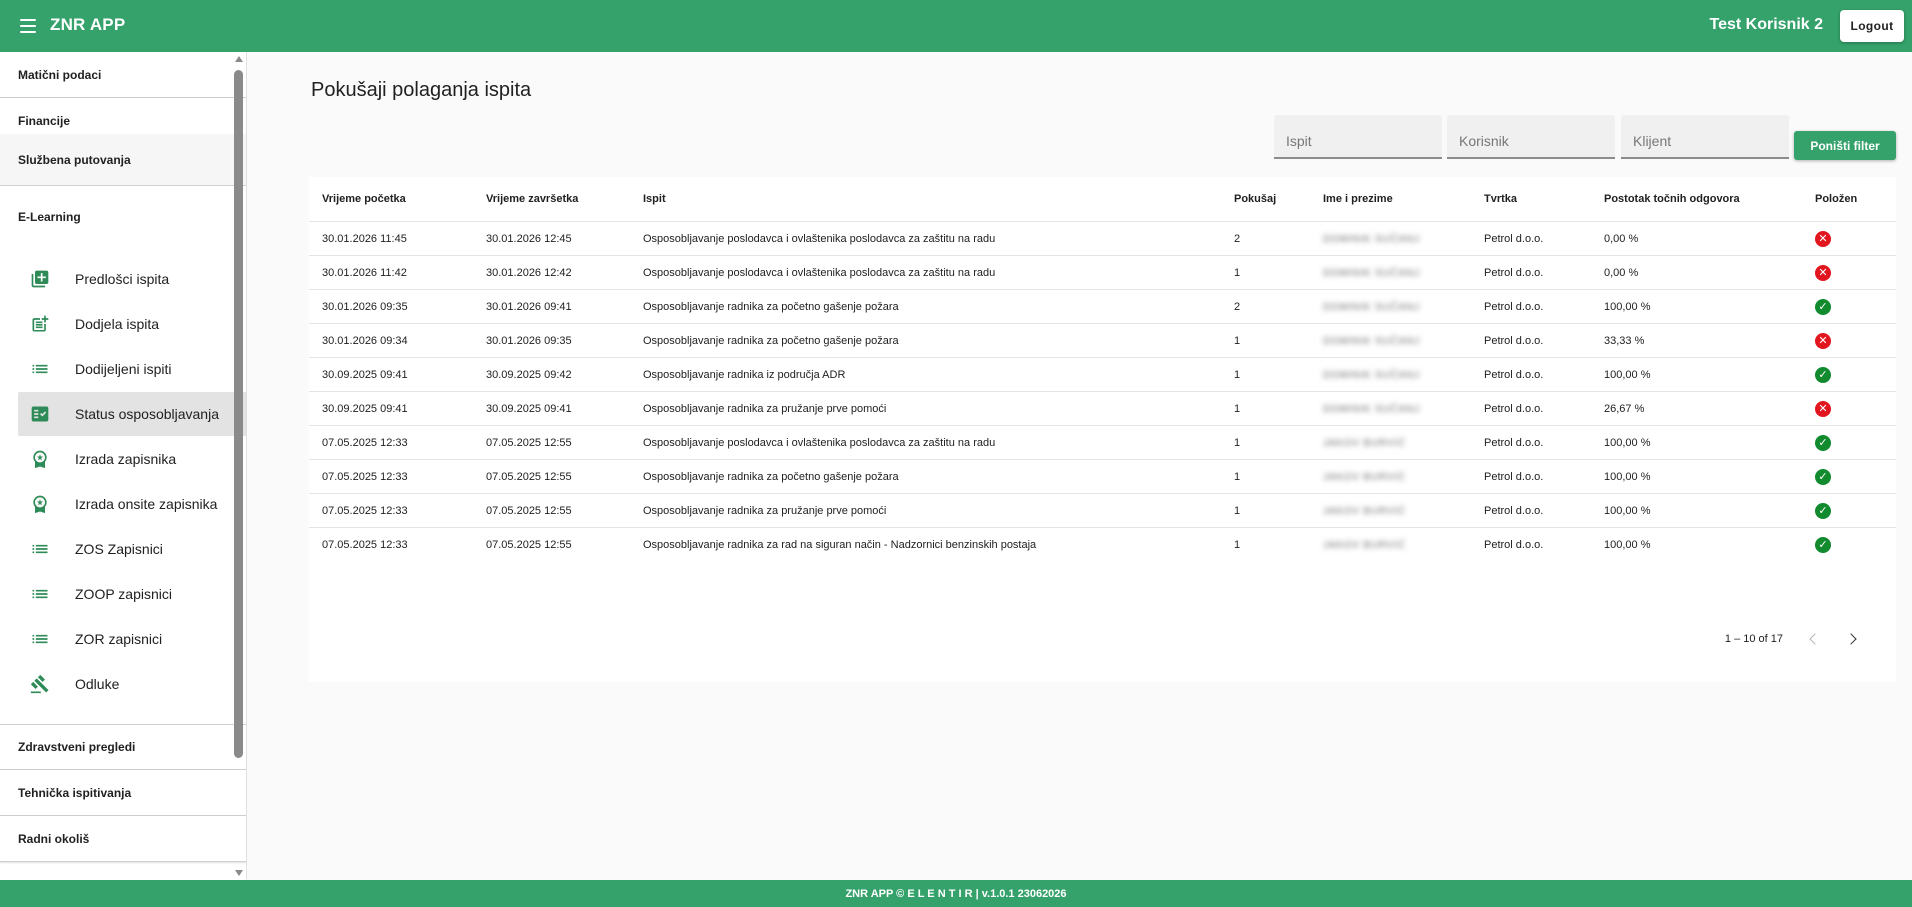 The image size is (1912, 907). I want to click on sidebar-scrollbar, so click(239, 466).